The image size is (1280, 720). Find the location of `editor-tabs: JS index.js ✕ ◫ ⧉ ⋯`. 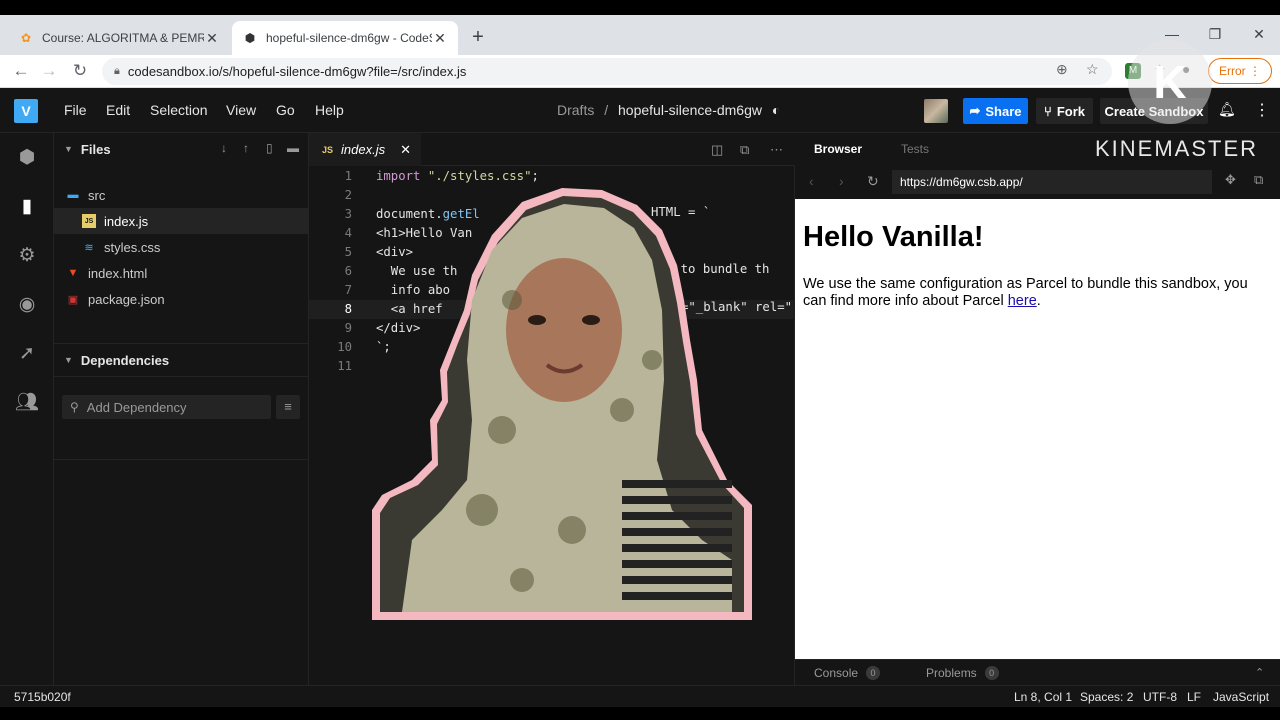

editor-tabs: JS index.js ✕ ◫ ⧉ ⋯ is located at coordinates (552, 149).